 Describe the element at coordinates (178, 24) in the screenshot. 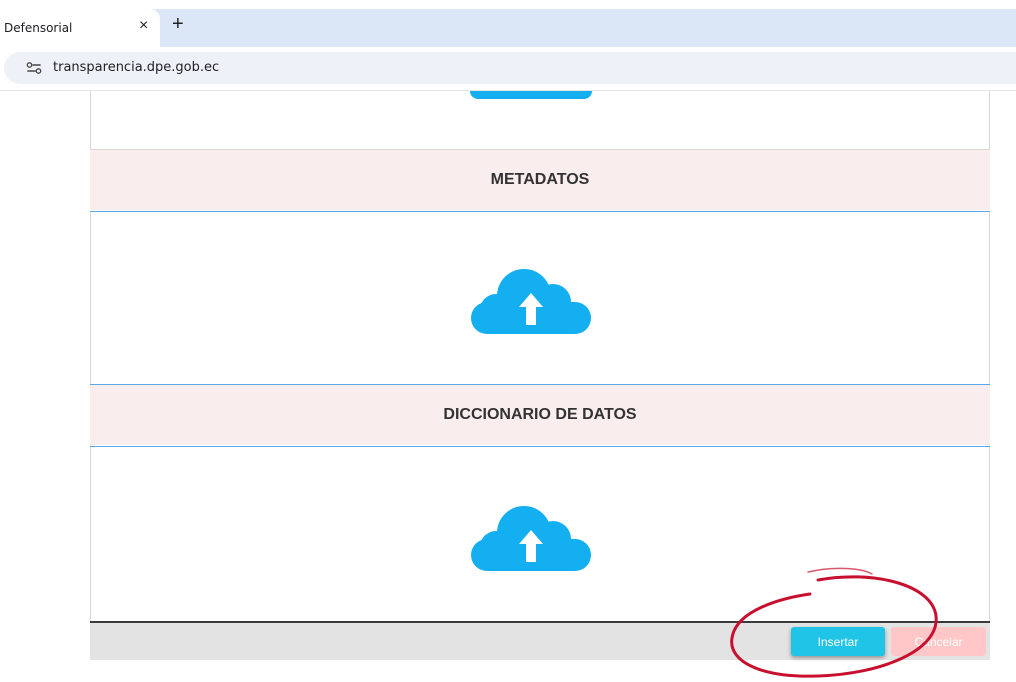

I see `new-tab-icon: +` at that location.